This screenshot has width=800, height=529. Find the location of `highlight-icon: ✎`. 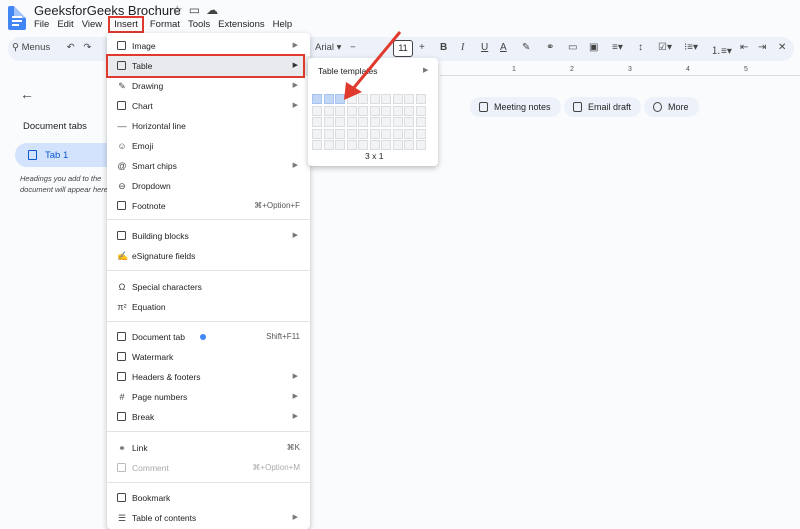

highlight-icon: ✎ is located at coordinates (526, 47).